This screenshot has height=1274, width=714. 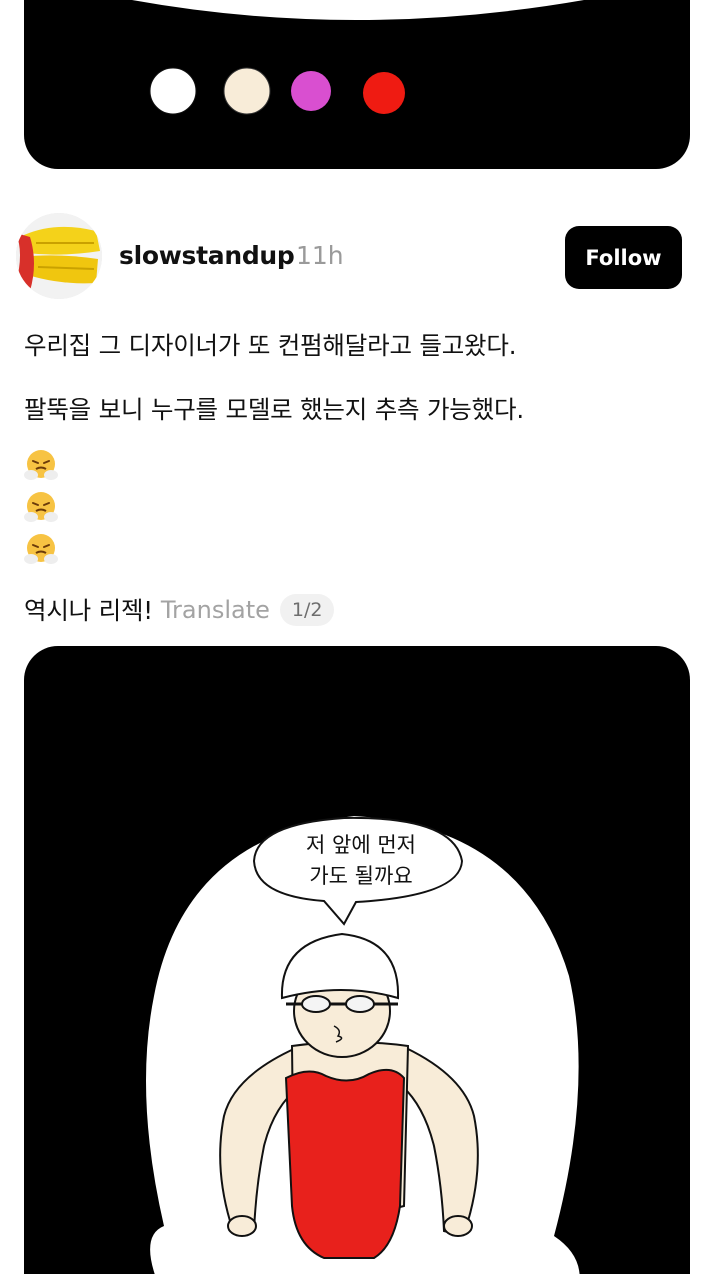 I want to click on avatar, so click(x=59, y=256).